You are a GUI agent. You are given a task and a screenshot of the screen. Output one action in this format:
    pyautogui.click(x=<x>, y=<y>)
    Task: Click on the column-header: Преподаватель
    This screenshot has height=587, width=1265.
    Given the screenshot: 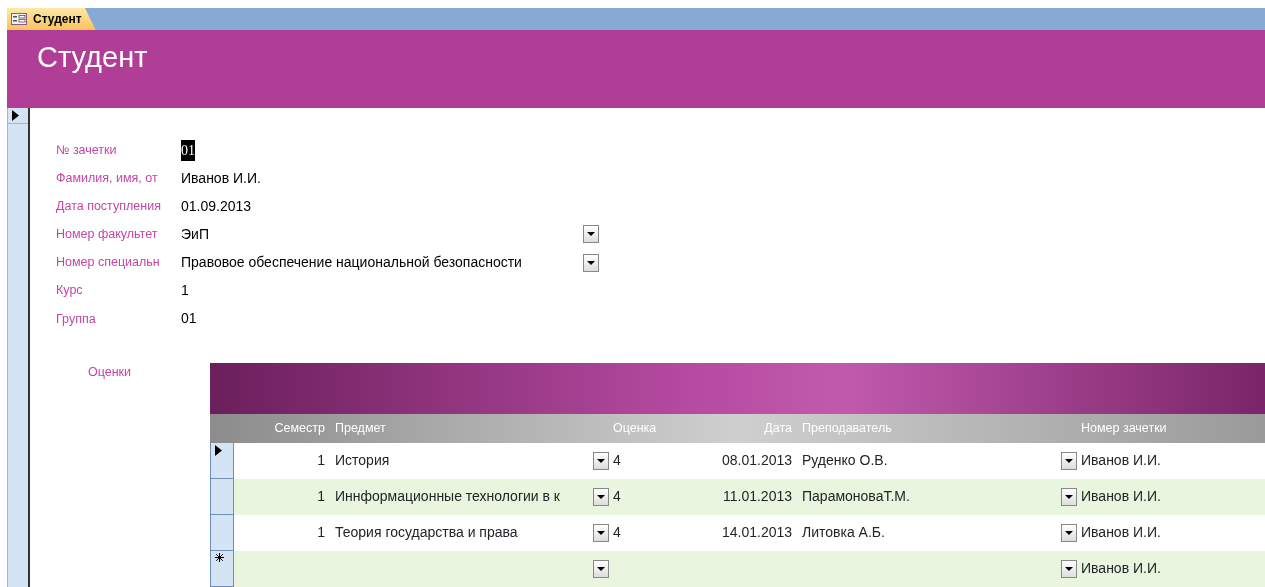 What is the action you would take?
    pyautogui.click(x=937, y=428)
    